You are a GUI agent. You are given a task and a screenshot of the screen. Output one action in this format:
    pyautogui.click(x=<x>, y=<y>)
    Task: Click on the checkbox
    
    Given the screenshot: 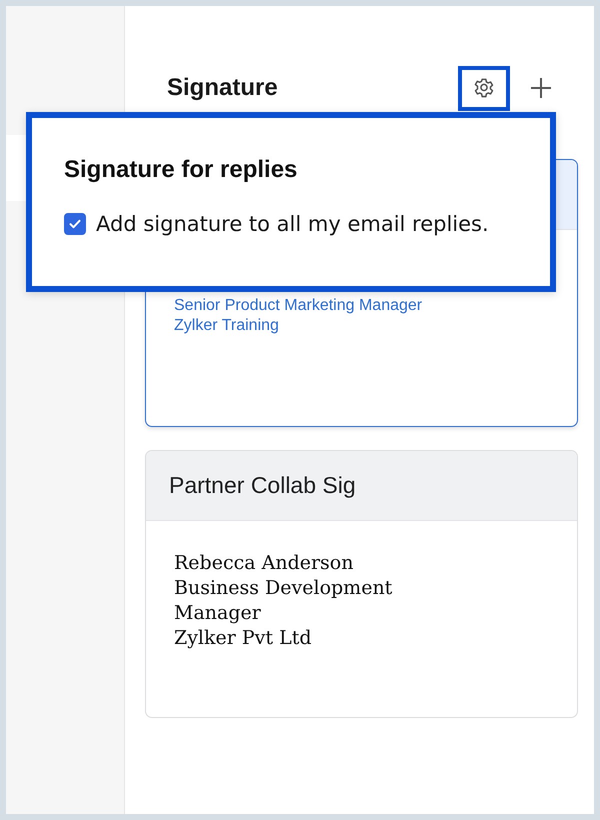 What is the action you would take?
    pyautogui.click(x=75, y=224)
    